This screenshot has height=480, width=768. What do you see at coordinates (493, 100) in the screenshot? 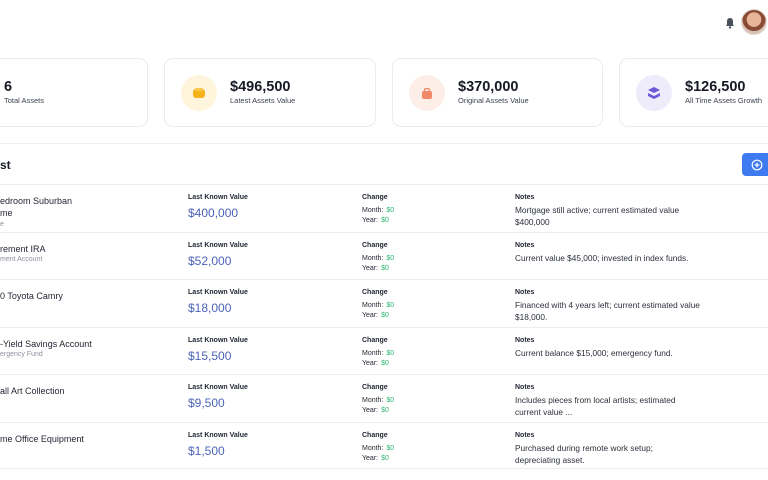
I see `stat-label: Original Assets Value` at bounding box center [493, 100].